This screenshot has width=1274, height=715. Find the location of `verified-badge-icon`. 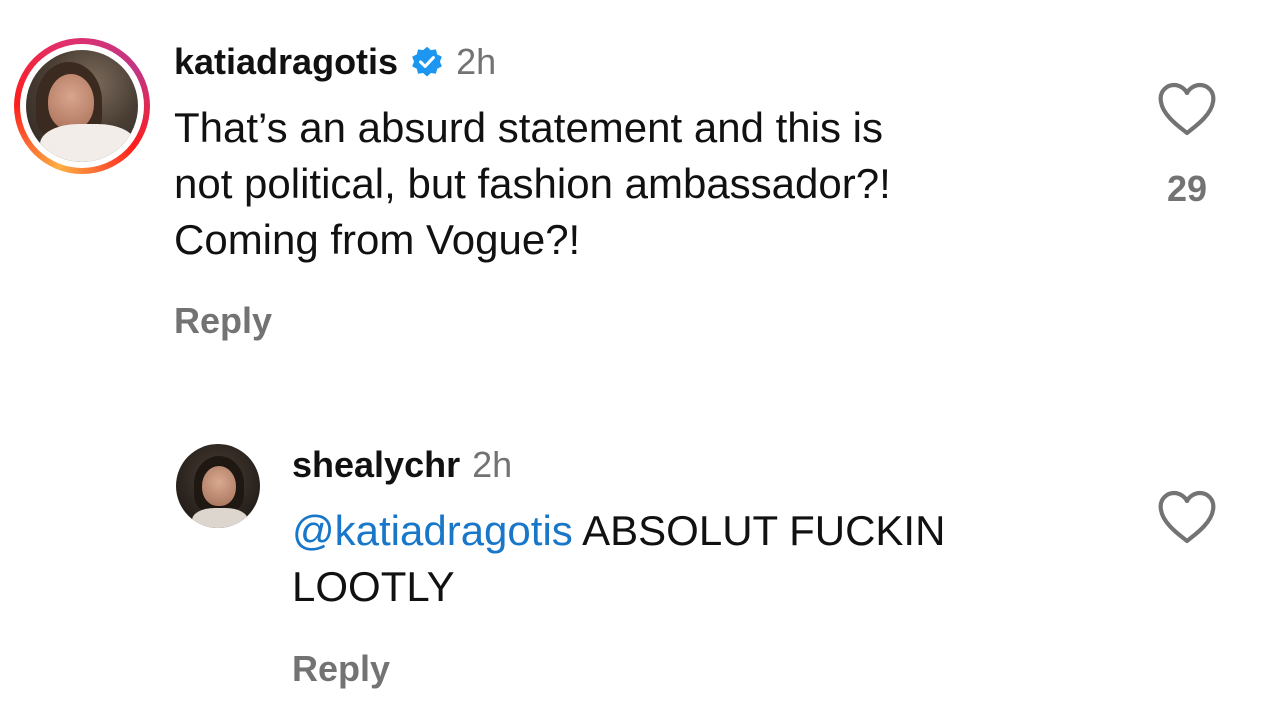

verified-badge-icon is located at coordinates (427, 61).